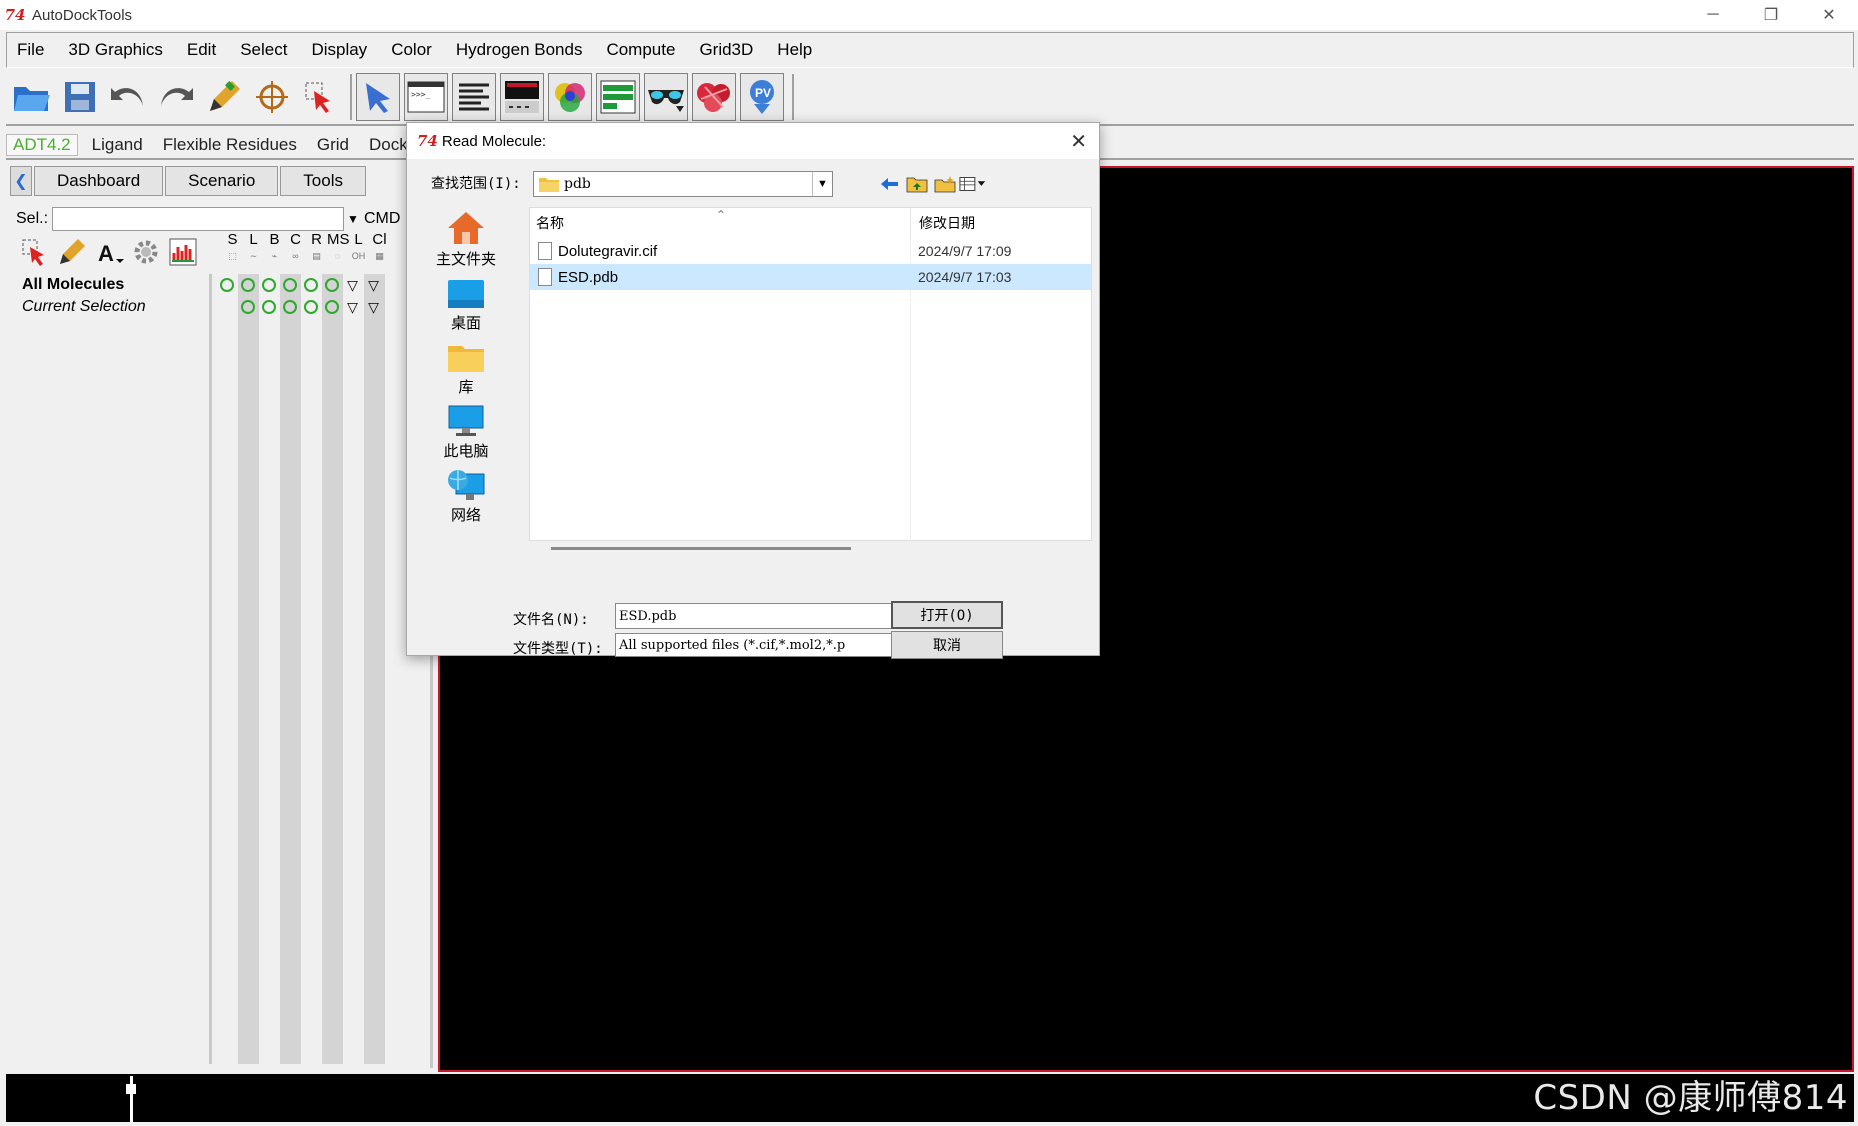 This screenshot has width=1858, height=1126. I want to click on menu-select: Select, so click(263, 50).